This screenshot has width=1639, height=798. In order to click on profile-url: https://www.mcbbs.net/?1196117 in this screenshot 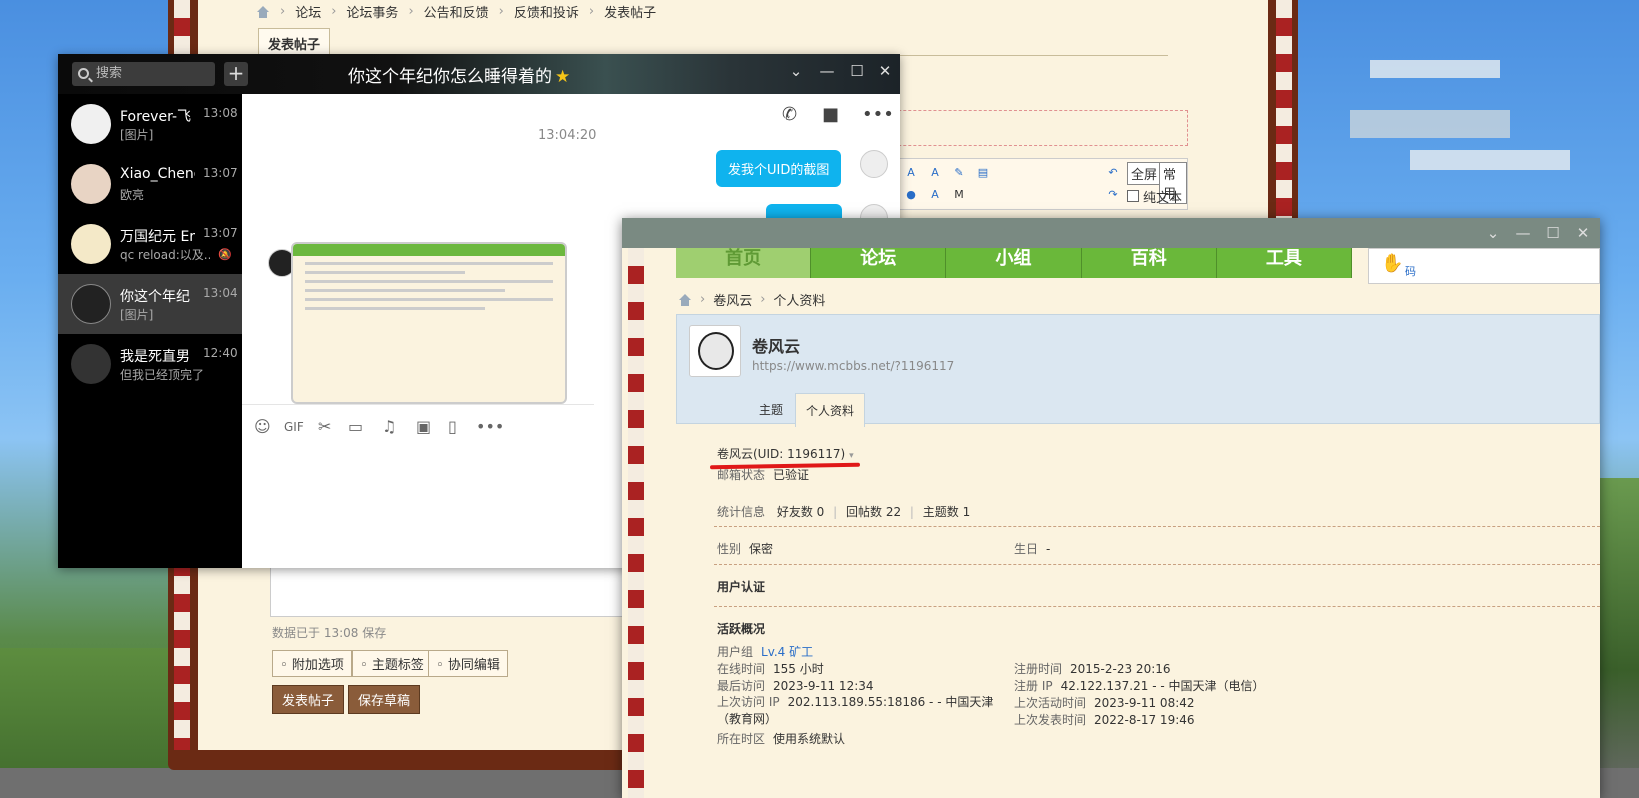, I will do `click(853, 366)`.